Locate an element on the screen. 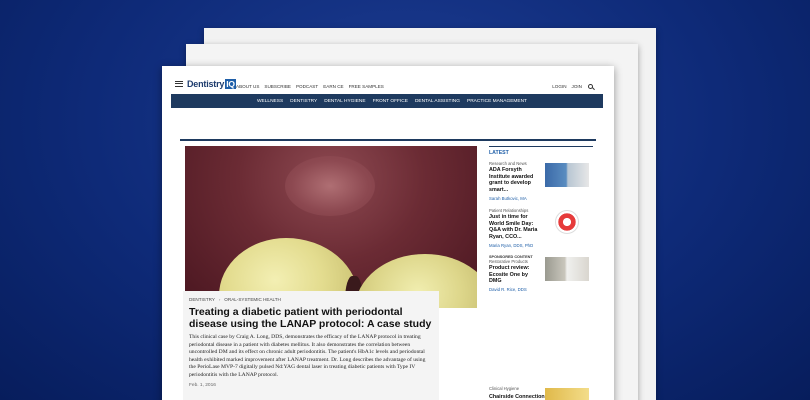  search-icon is located at coordinates (590, 86).